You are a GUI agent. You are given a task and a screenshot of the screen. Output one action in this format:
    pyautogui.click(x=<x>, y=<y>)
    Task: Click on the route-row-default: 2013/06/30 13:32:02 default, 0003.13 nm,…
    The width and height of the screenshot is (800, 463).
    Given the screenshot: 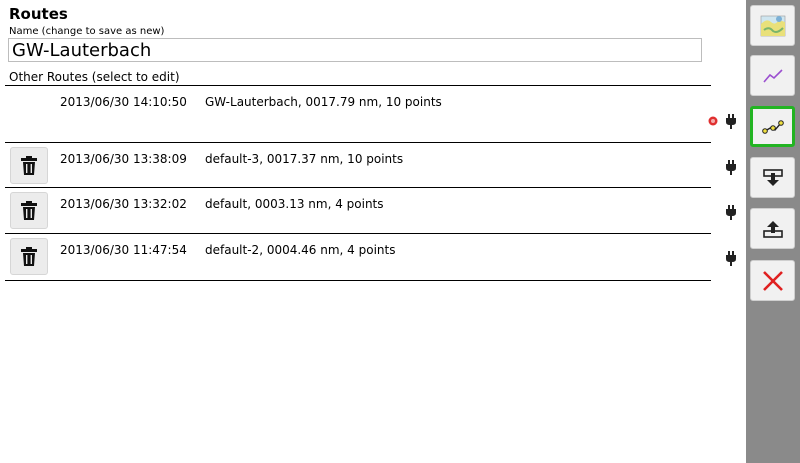 What is the action you would take?
    pyautogui.click(x=372, y=211)
    